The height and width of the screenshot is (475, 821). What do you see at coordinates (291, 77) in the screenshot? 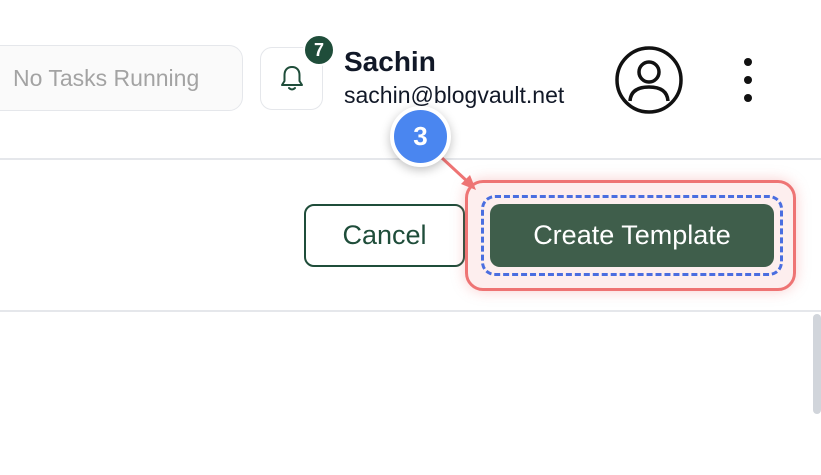
I see `bell-icon` at bounding box center [291, 77].